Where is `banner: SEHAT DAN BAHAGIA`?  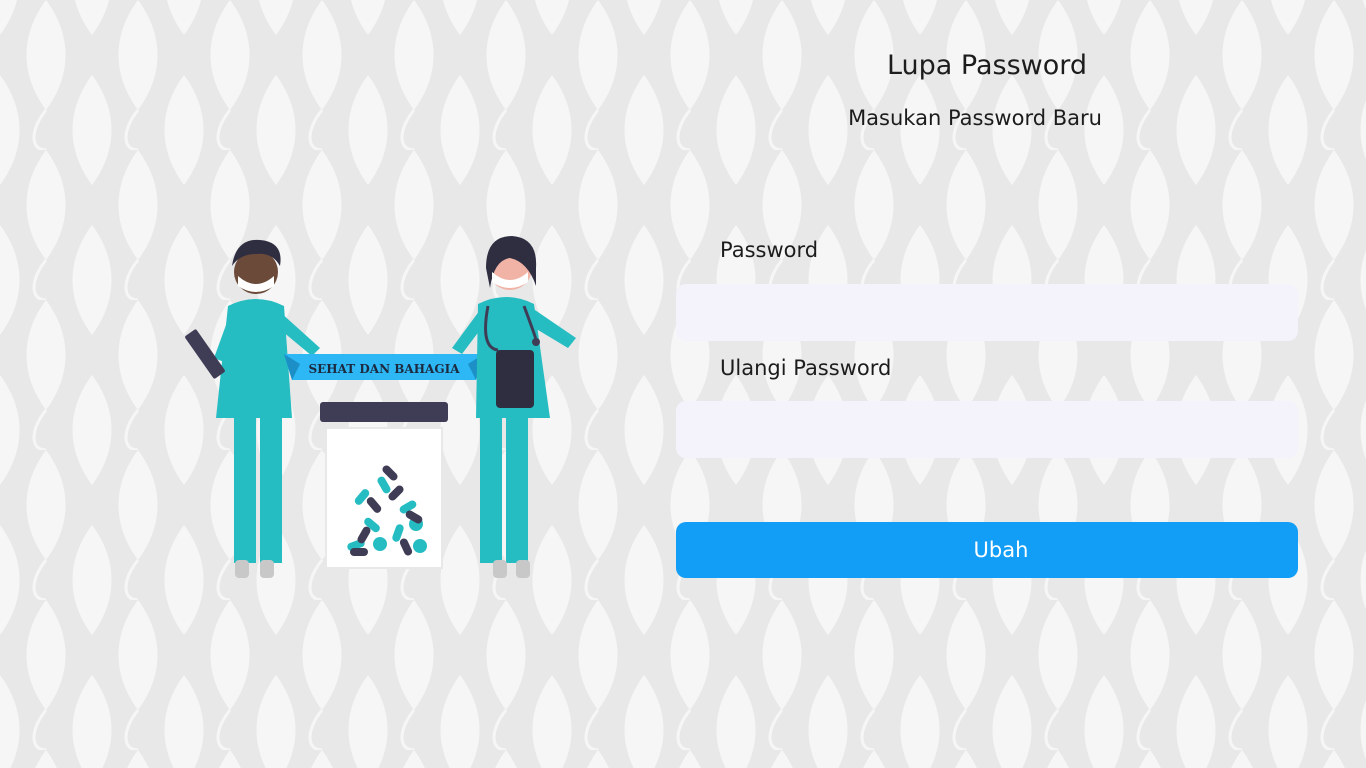 banner: SEHAT DAN BAHAGIA is located at coordinates (384, 367).